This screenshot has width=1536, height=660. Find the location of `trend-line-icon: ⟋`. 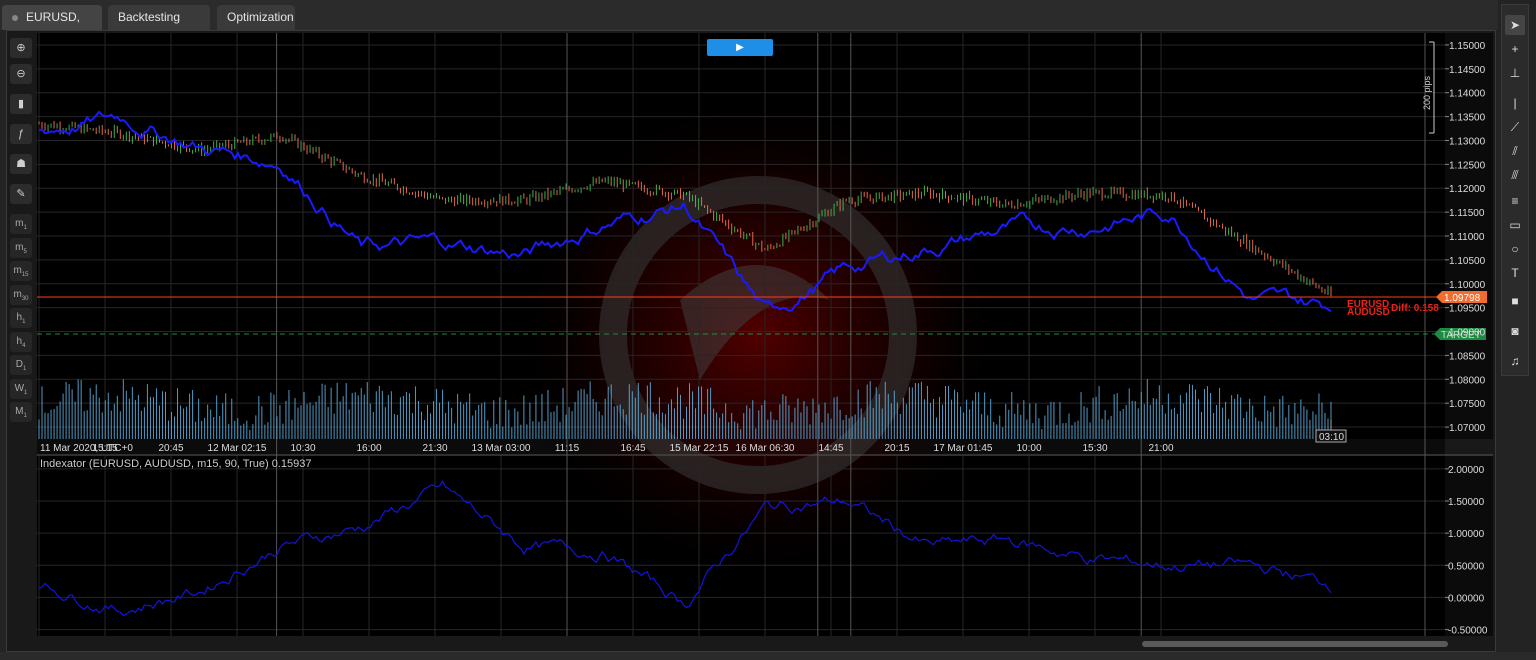

trend-line-icon: ⟋ is located at coordinates (1515, 127).